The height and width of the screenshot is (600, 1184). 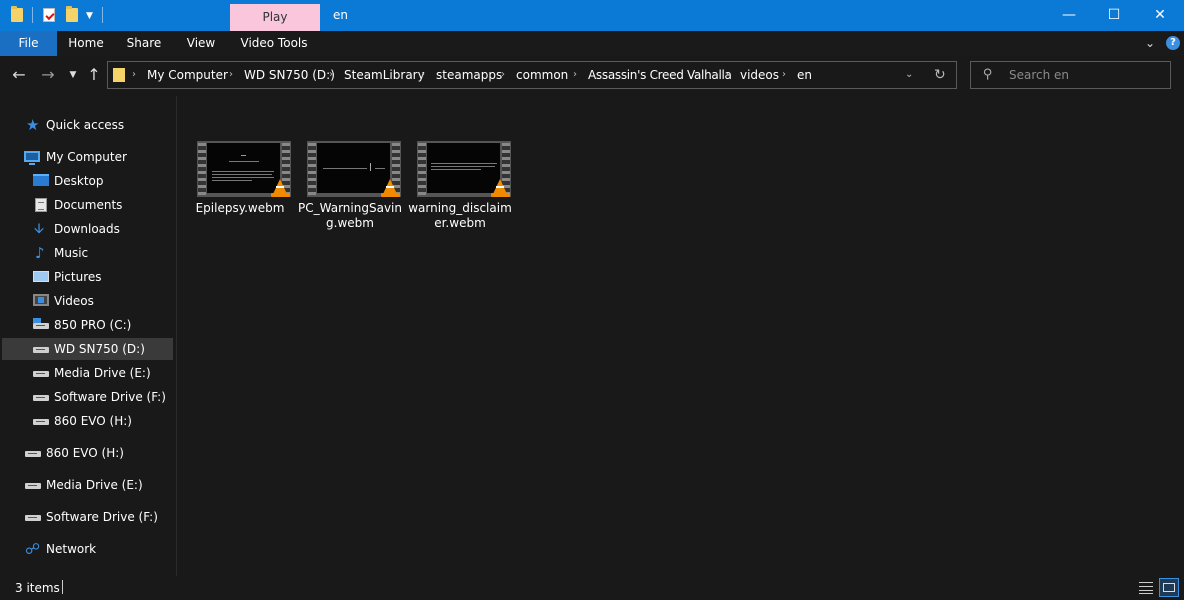 I want to click on sidebar-item-label: Network, so click(x=71, y=549).